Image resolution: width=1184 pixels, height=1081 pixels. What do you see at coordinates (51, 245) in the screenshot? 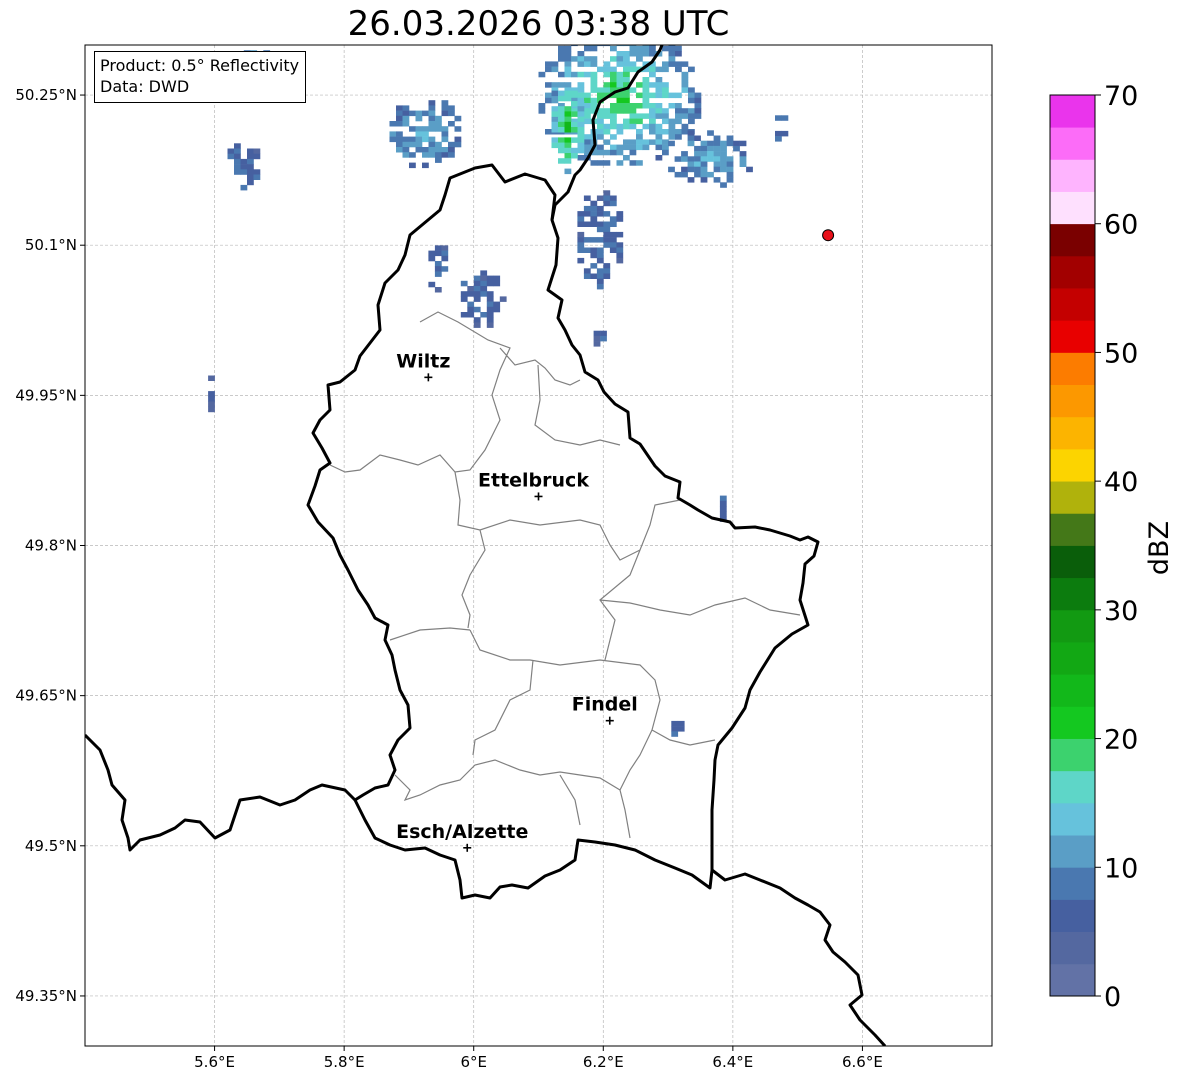
I see `lat-tick-label: 50.1°N` at bounding box center [51, 245].